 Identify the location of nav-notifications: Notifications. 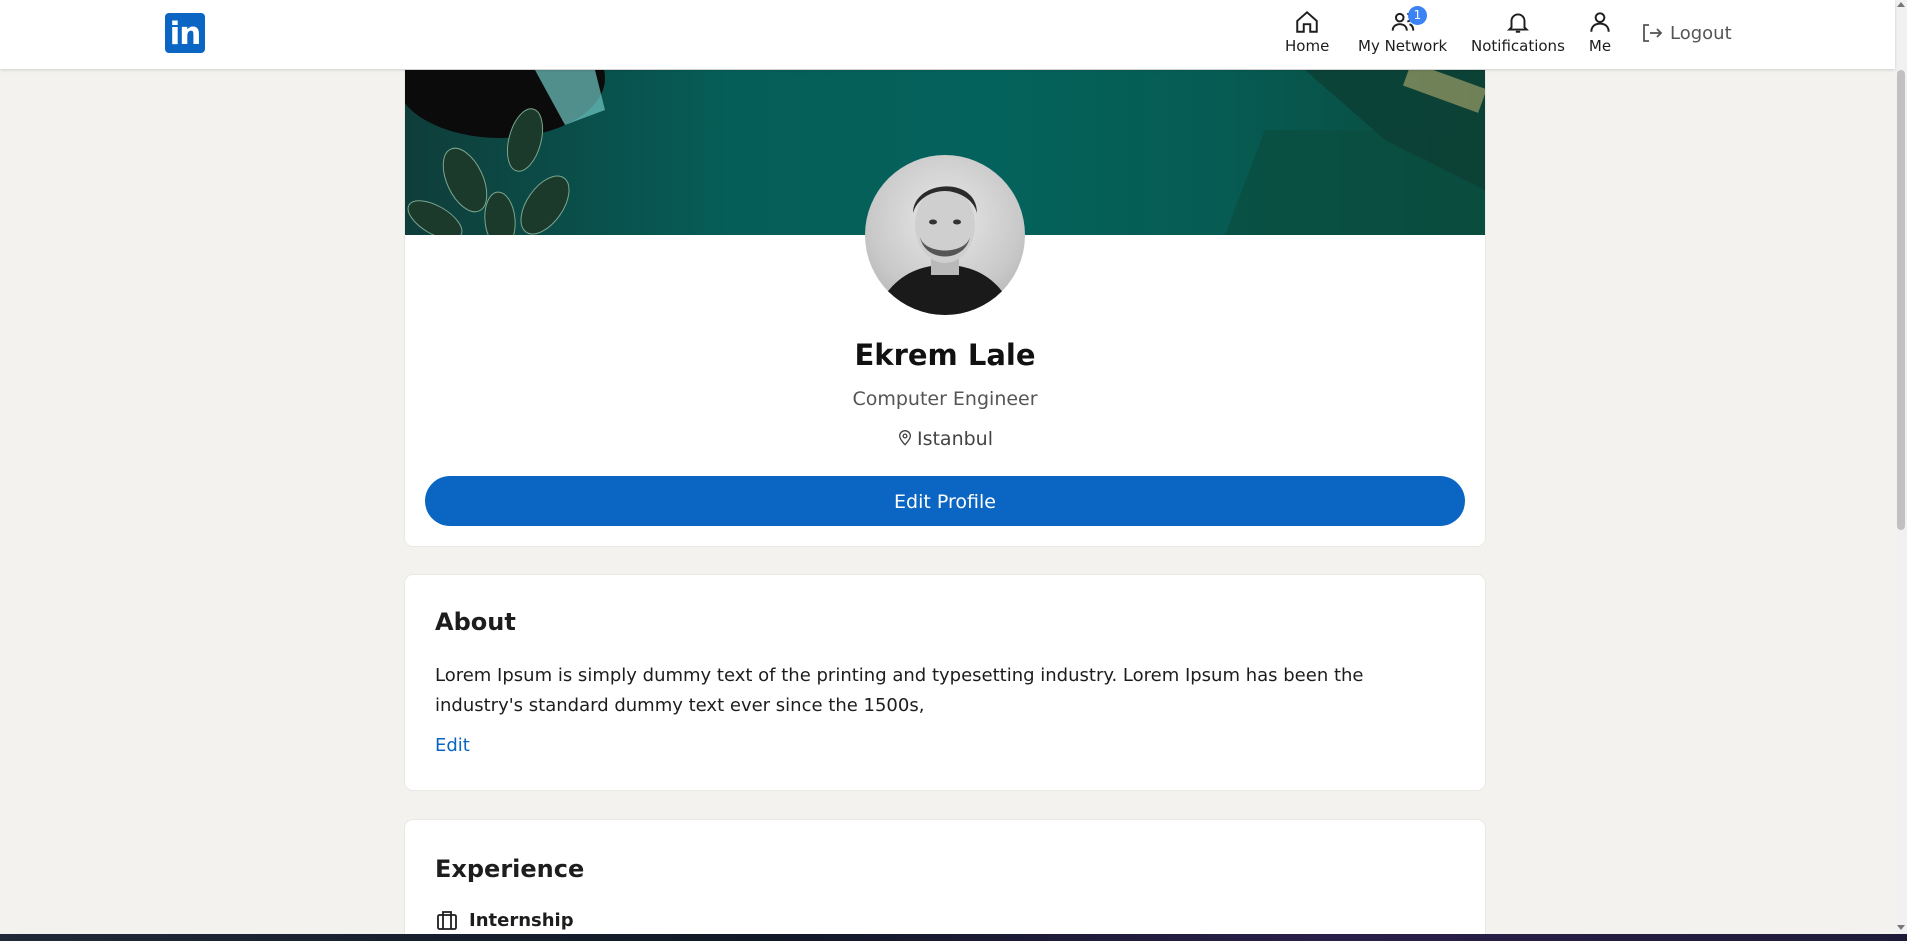
(1518, 32).